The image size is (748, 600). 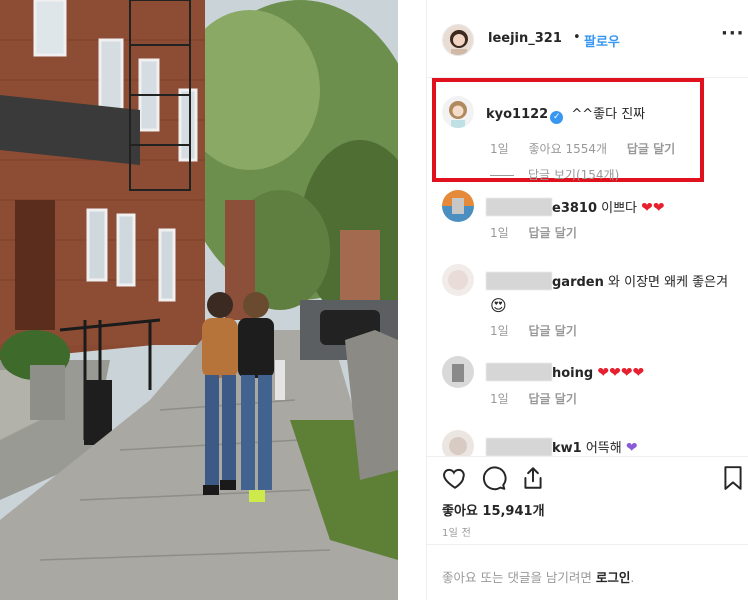 I want to click on comment-bubble-icon, so click(x=494, y=478).